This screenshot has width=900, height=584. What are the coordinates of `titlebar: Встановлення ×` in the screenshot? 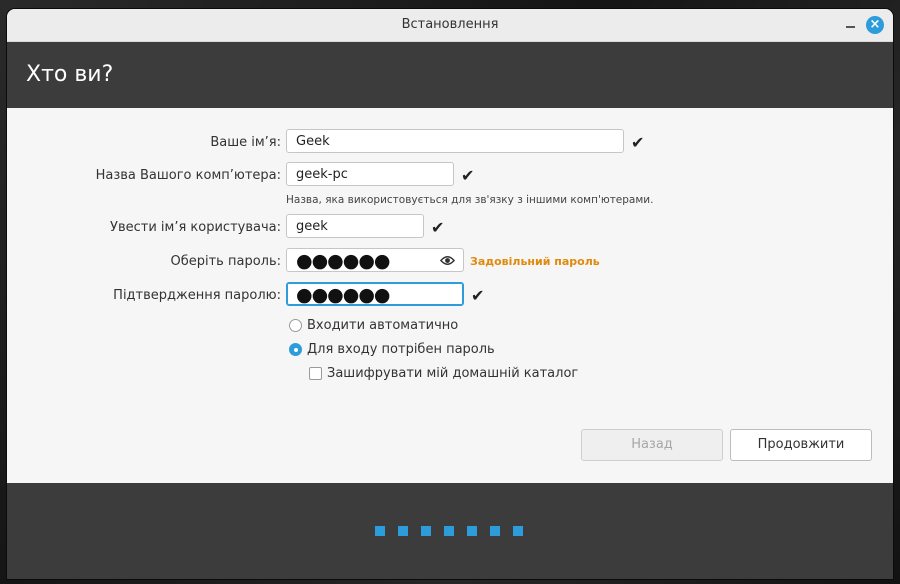 It's located at (450, 25).